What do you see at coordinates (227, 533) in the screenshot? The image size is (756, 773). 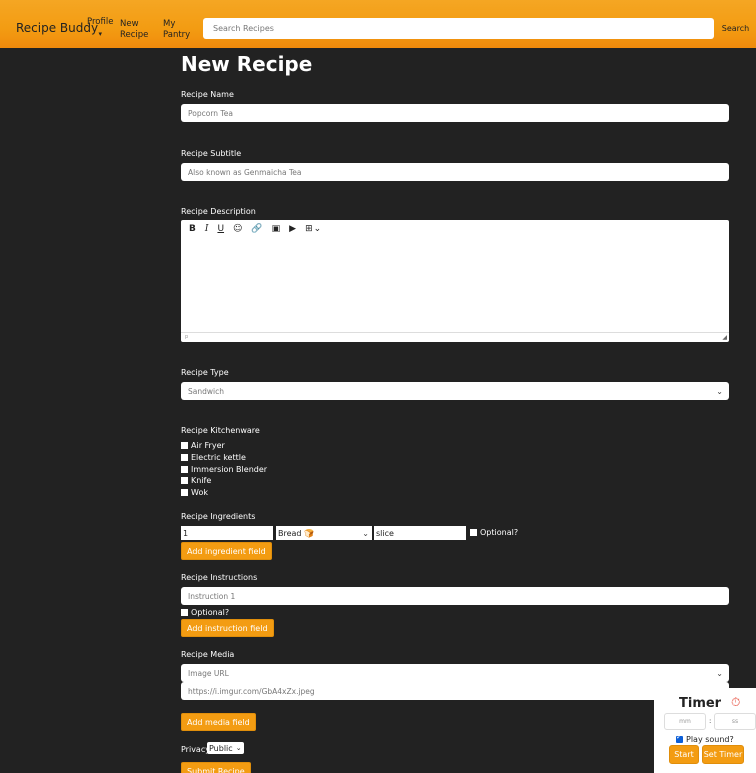 I see `ingredient-quantity-input: 1` at bounding box center [227, 533].